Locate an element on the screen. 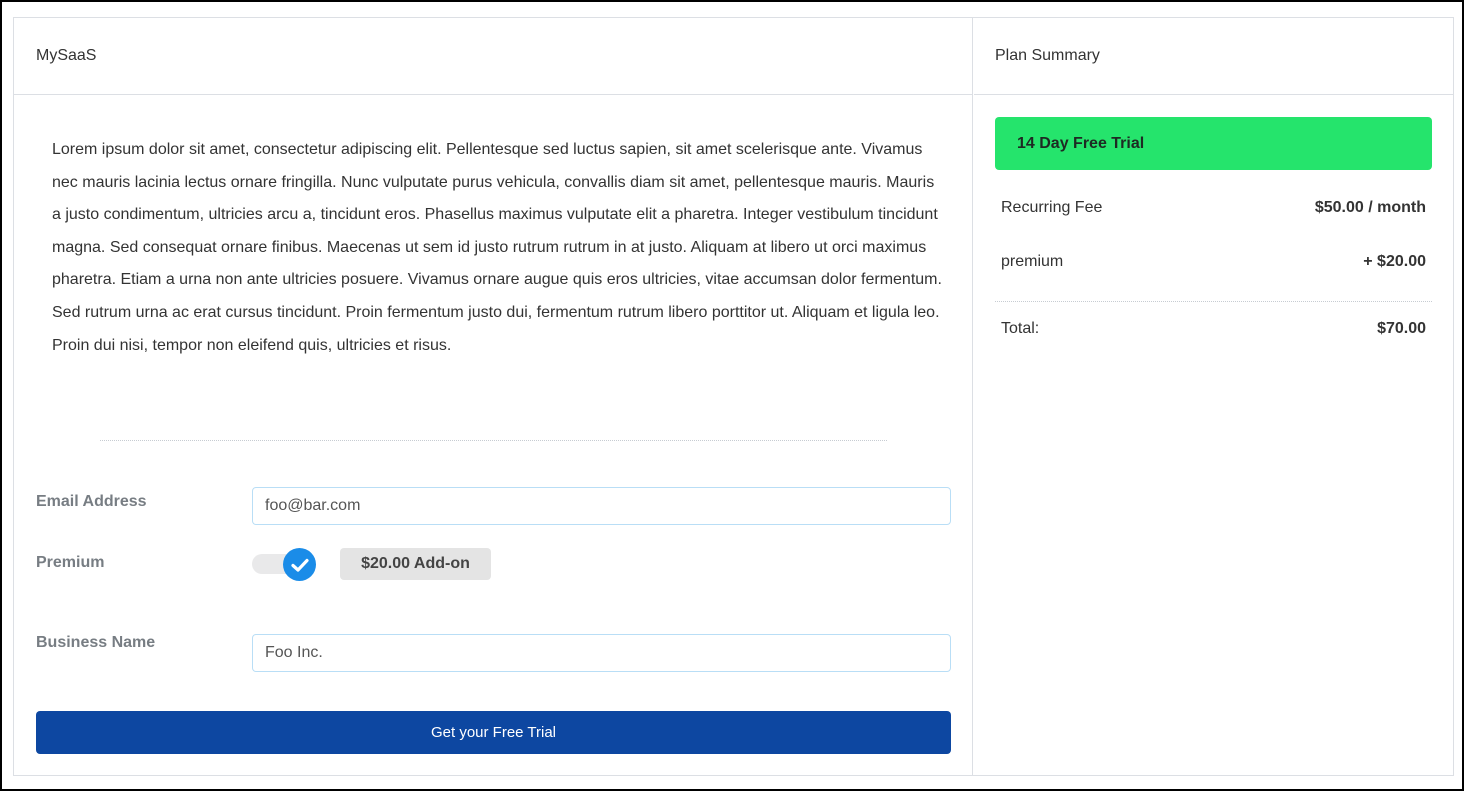  plan-summary-title: Plan Summary is located at coordinates (1047, 55).